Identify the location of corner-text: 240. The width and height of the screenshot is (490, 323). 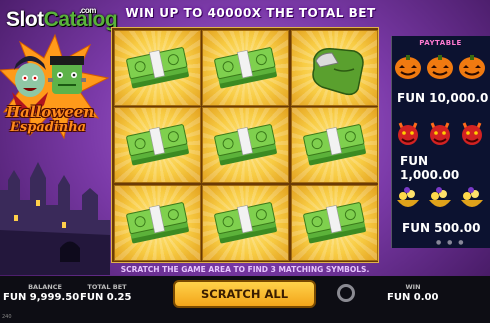
(7, 317).